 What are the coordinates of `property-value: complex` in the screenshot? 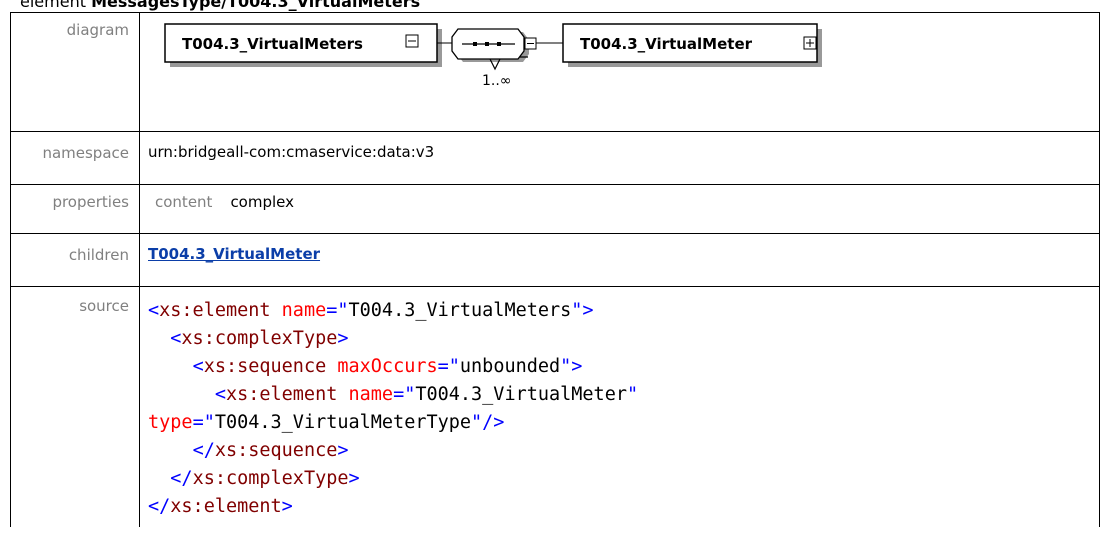 It's located at (262, 202).